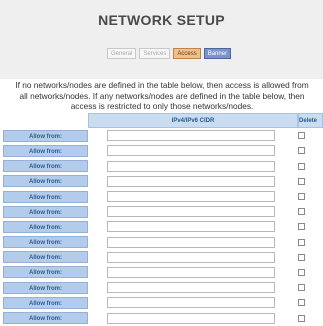 This screenshot has height=326, width=323. Describe the element at coordinates (217, 53) in the screenshot. I see `tab-banner: Banner` at that location.